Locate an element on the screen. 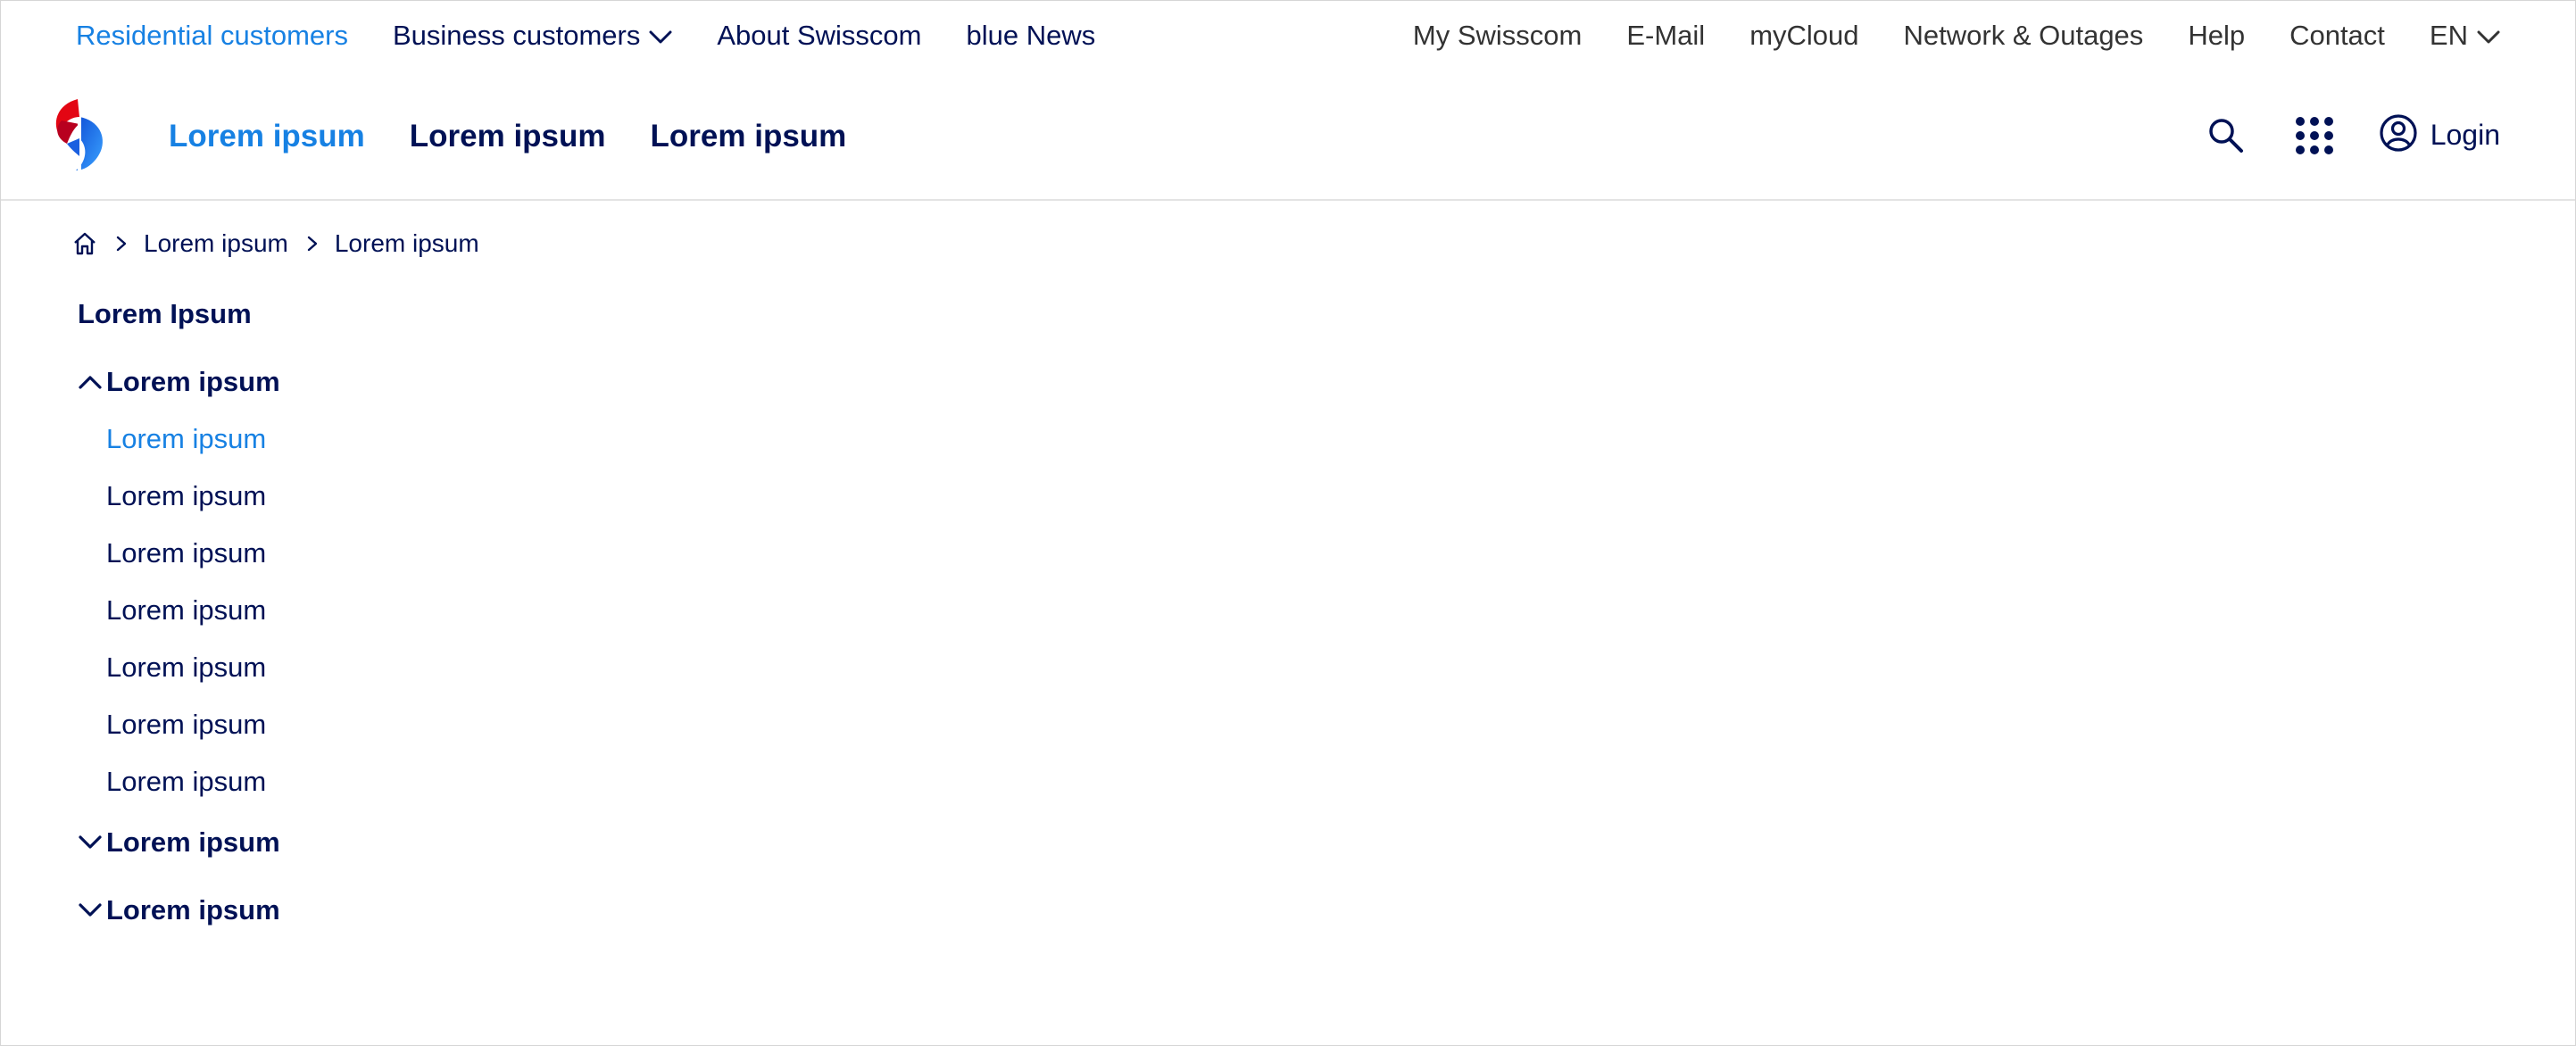 Image resolution: width=2576 pixels, height=1046 pixels. link-contact: Contact is located at coordinates (2337, 36).